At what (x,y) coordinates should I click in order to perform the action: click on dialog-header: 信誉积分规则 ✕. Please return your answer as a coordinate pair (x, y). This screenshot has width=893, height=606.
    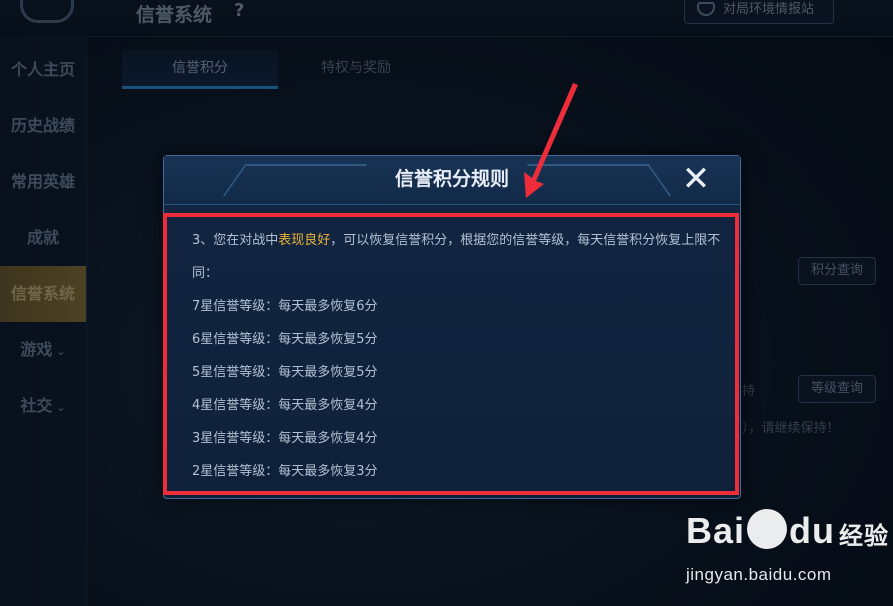
    Looking at the image, I should click on (452, 180).